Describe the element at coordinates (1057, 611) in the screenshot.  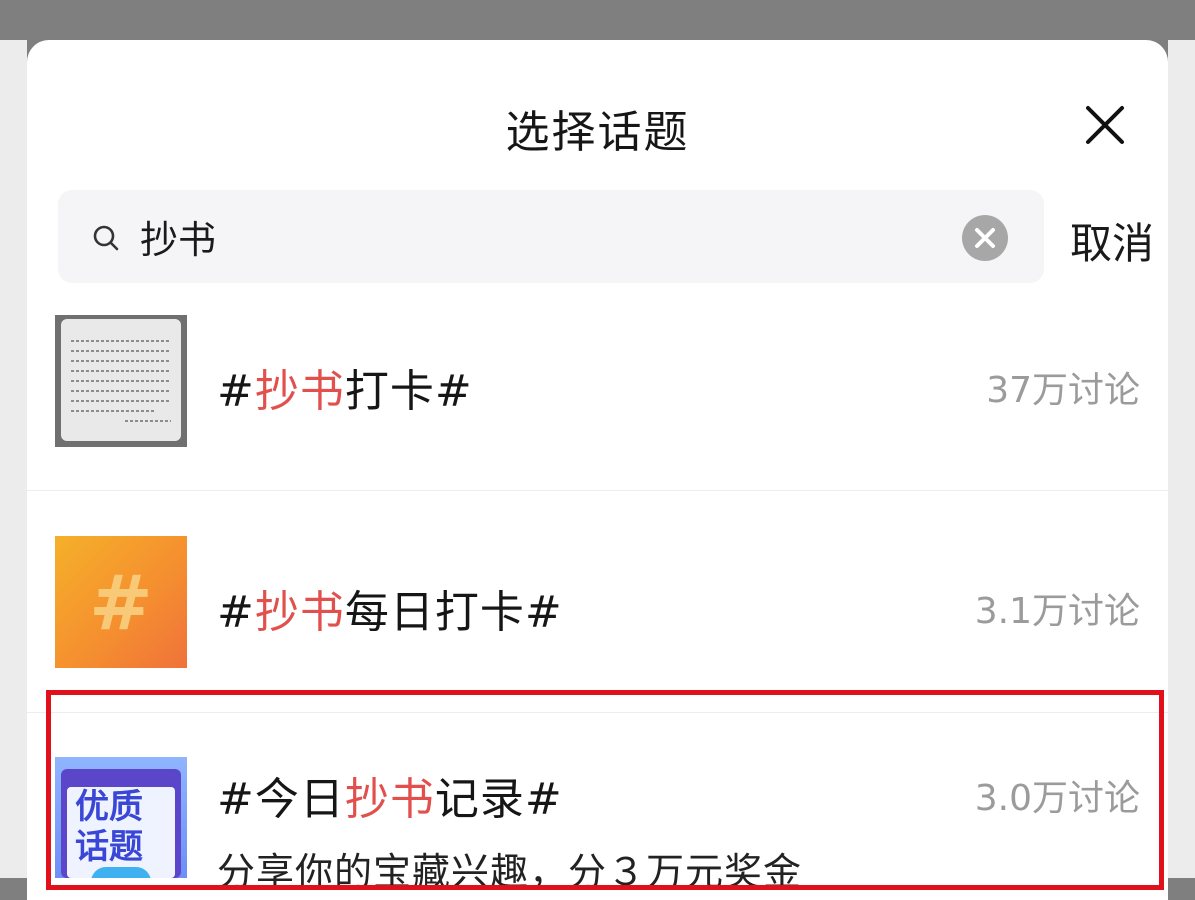
I see `discussion-count: 3.1万讨论` at that location.